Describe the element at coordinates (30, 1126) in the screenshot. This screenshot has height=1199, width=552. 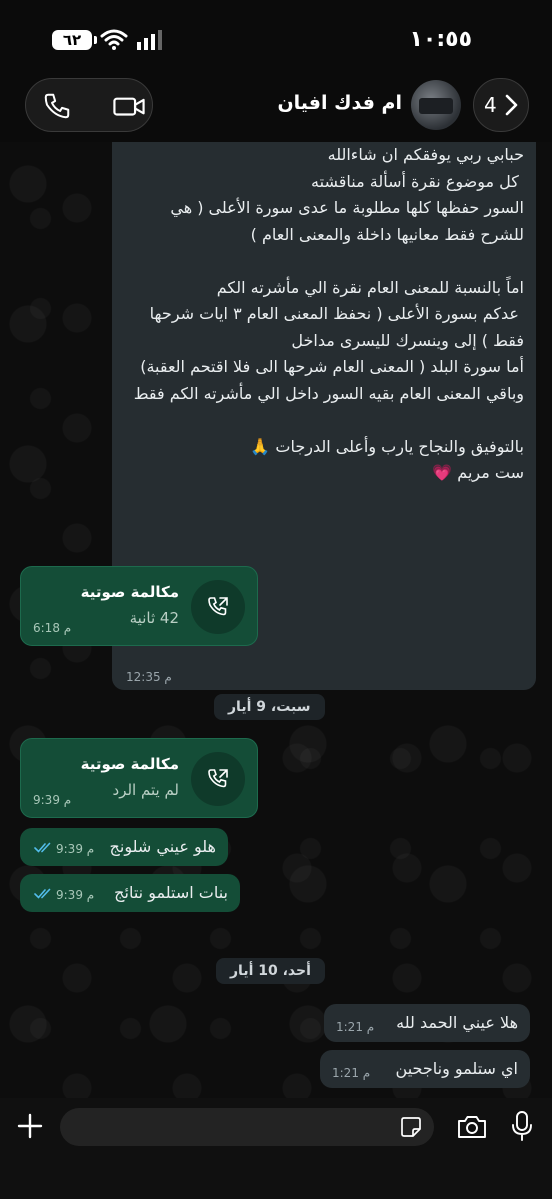
I see `plus-icon` at that location.